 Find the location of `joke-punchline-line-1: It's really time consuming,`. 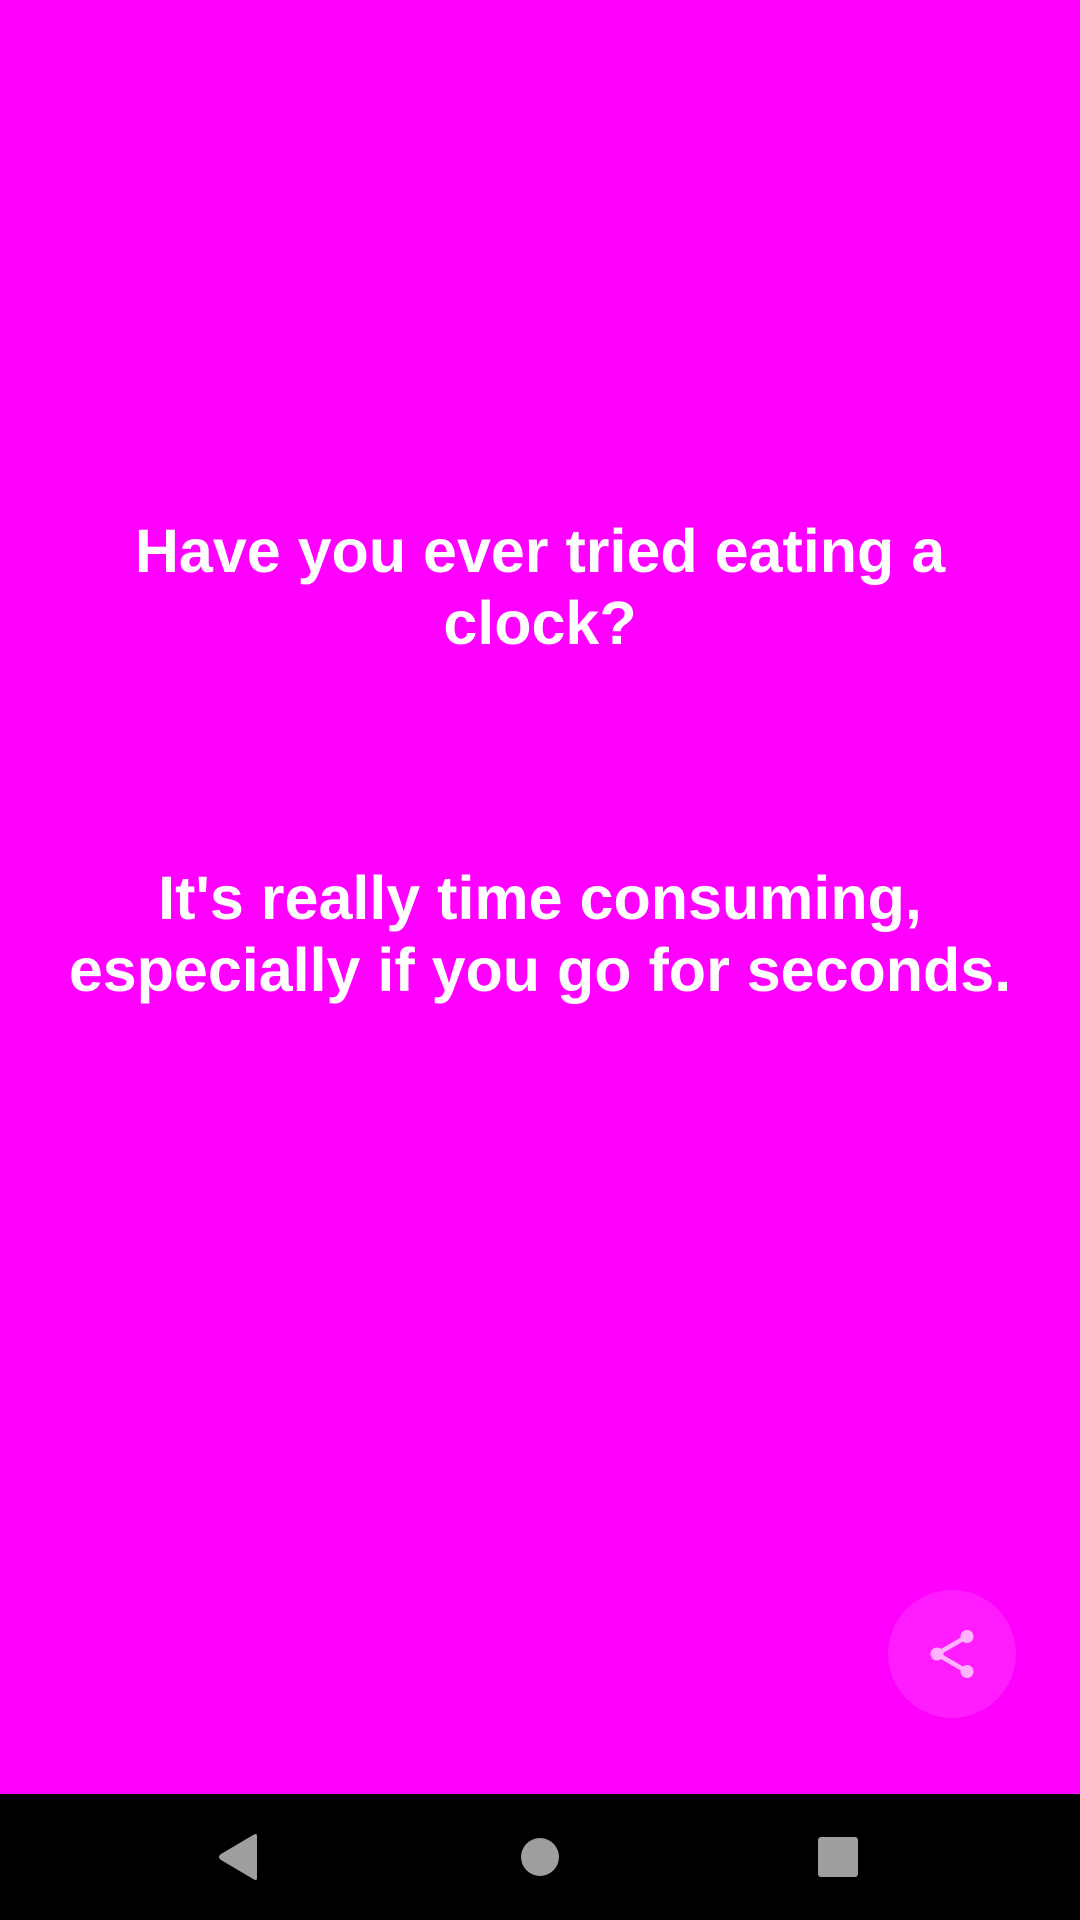

joke-punchline-line-1: It's really time consuming, is located at coordinates (540, 898).